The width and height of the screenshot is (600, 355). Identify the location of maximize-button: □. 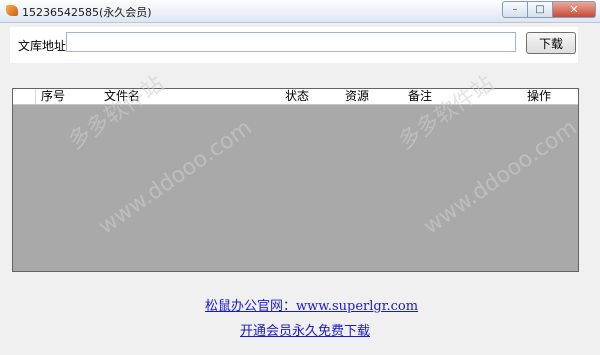
(540, 9).